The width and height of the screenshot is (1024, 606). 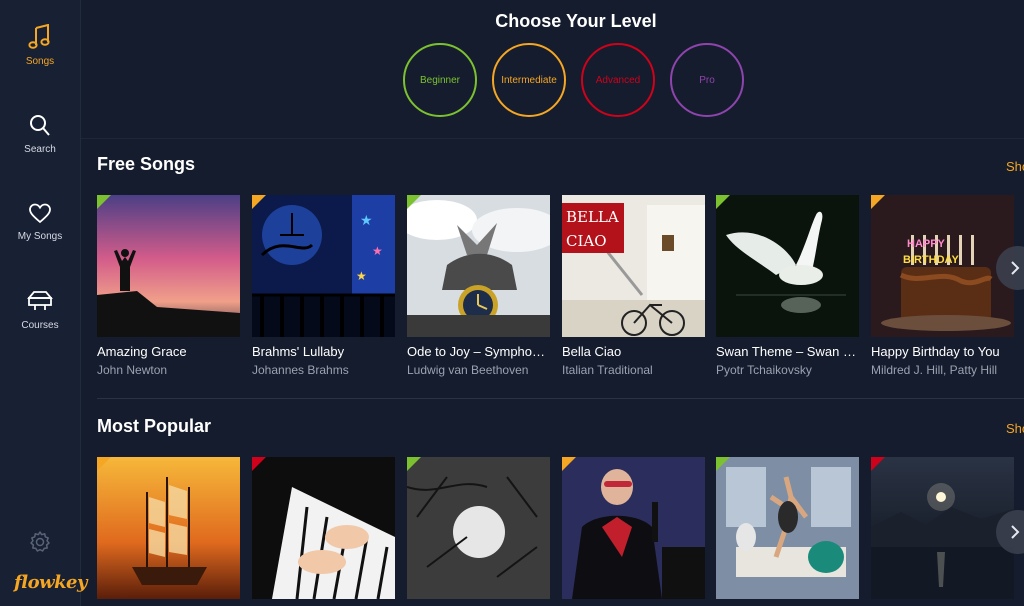 What do you see at coordinates (787, 351) in the screenshot?
I see `song-title: Swan Theme – Swan Lake` at bounding box center [787, 351].